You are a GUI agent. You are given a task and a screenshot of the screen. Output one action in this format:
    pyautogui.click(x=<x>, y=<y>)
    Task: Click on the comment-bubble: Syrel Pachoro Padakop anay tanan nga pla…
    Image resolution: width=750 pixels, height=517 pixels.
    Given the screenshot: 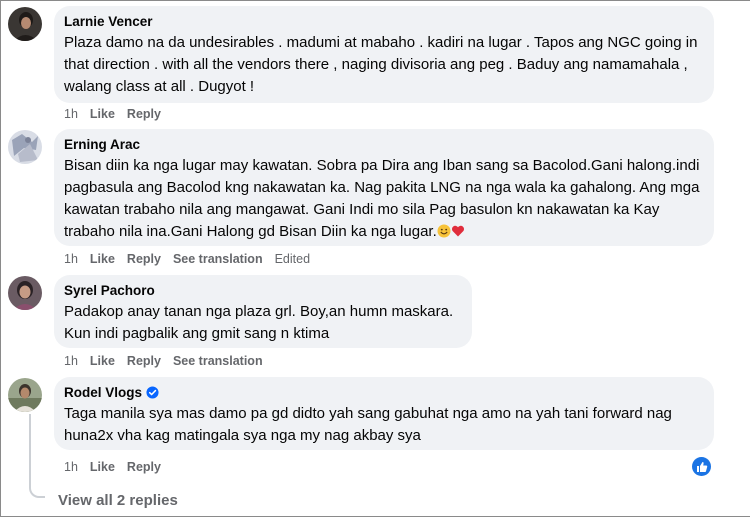 What is the action you would take?
    pyautogui.click(x=263, y=311)
    